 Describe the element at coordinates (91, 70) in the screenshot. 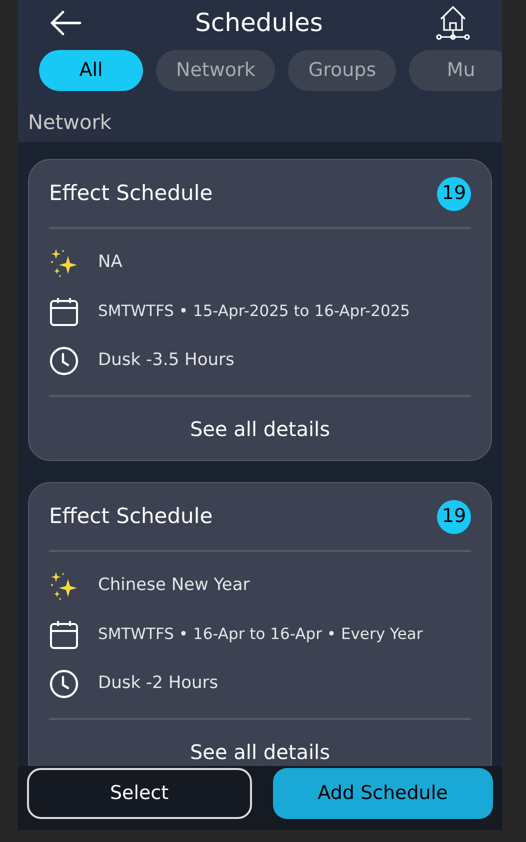

I see `filter-tab: All` at that location.